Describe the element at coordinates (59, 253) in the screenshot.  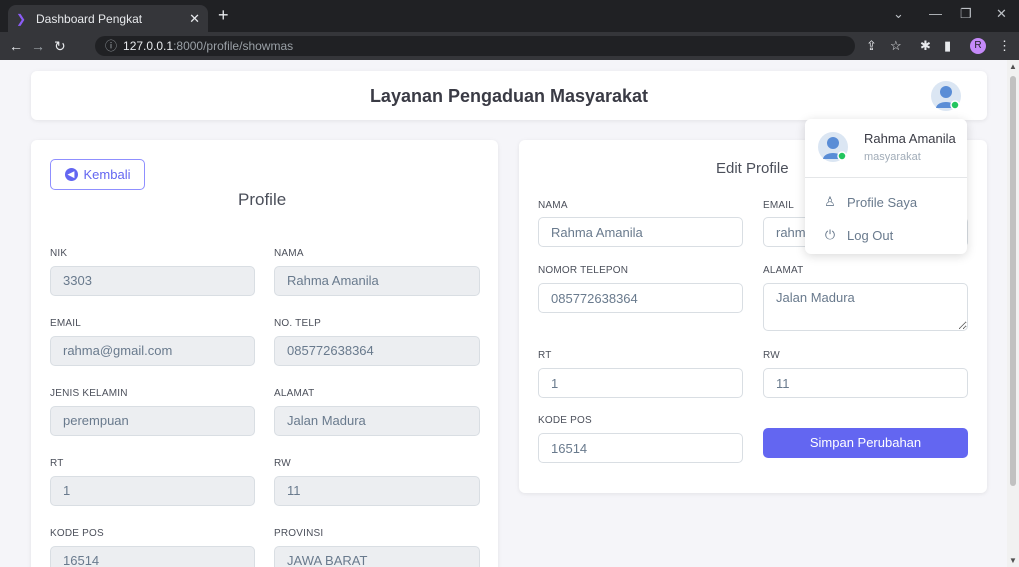
I see `nik-label: NIK` at that location.